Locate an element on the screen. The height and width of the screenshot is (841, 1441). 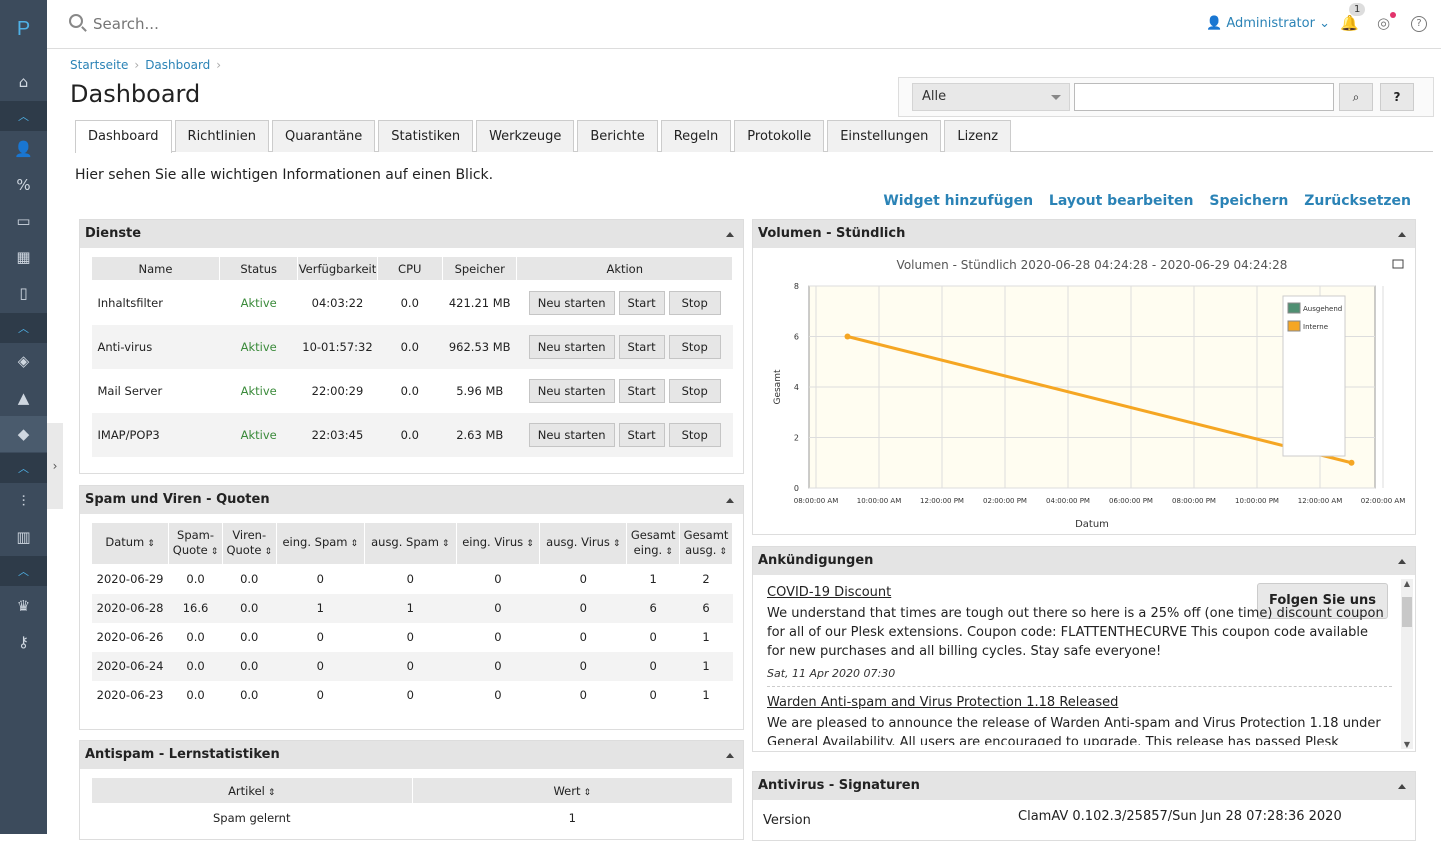
tab-lizenz: Lizenz is located at coordinates (978, 136).